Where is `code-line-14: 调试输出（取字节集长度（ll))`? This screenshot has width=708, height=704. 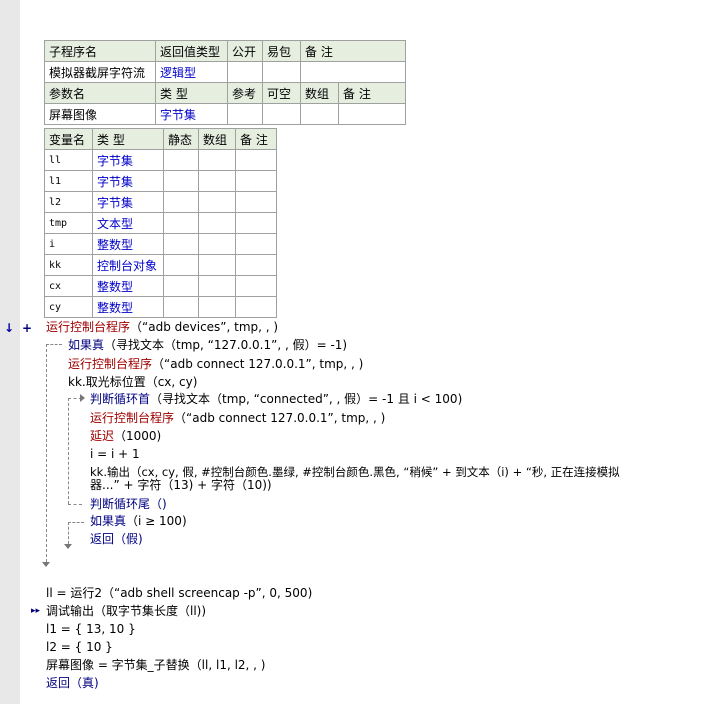
code-line-14: 调试输出（取字节集长度（ll)) is located at coordinates (126, 611).